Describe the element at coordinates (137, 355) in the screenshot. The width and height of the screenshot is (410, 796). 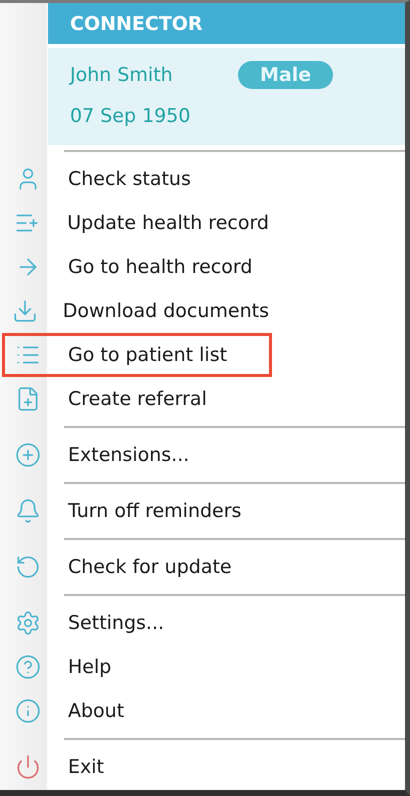
I see `menu-item: Go to patient list` at that location.